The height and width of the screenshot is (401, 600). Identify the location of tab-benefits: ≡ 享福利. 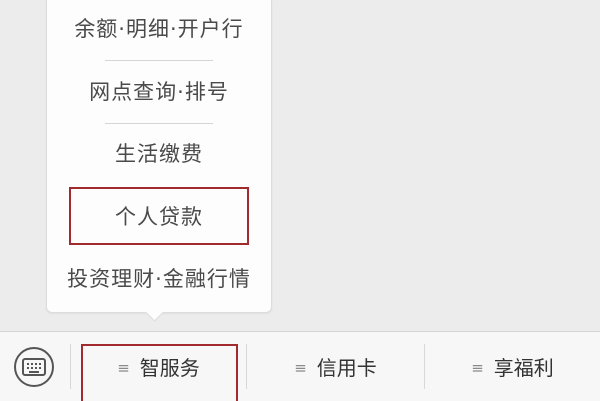
(512, 366).